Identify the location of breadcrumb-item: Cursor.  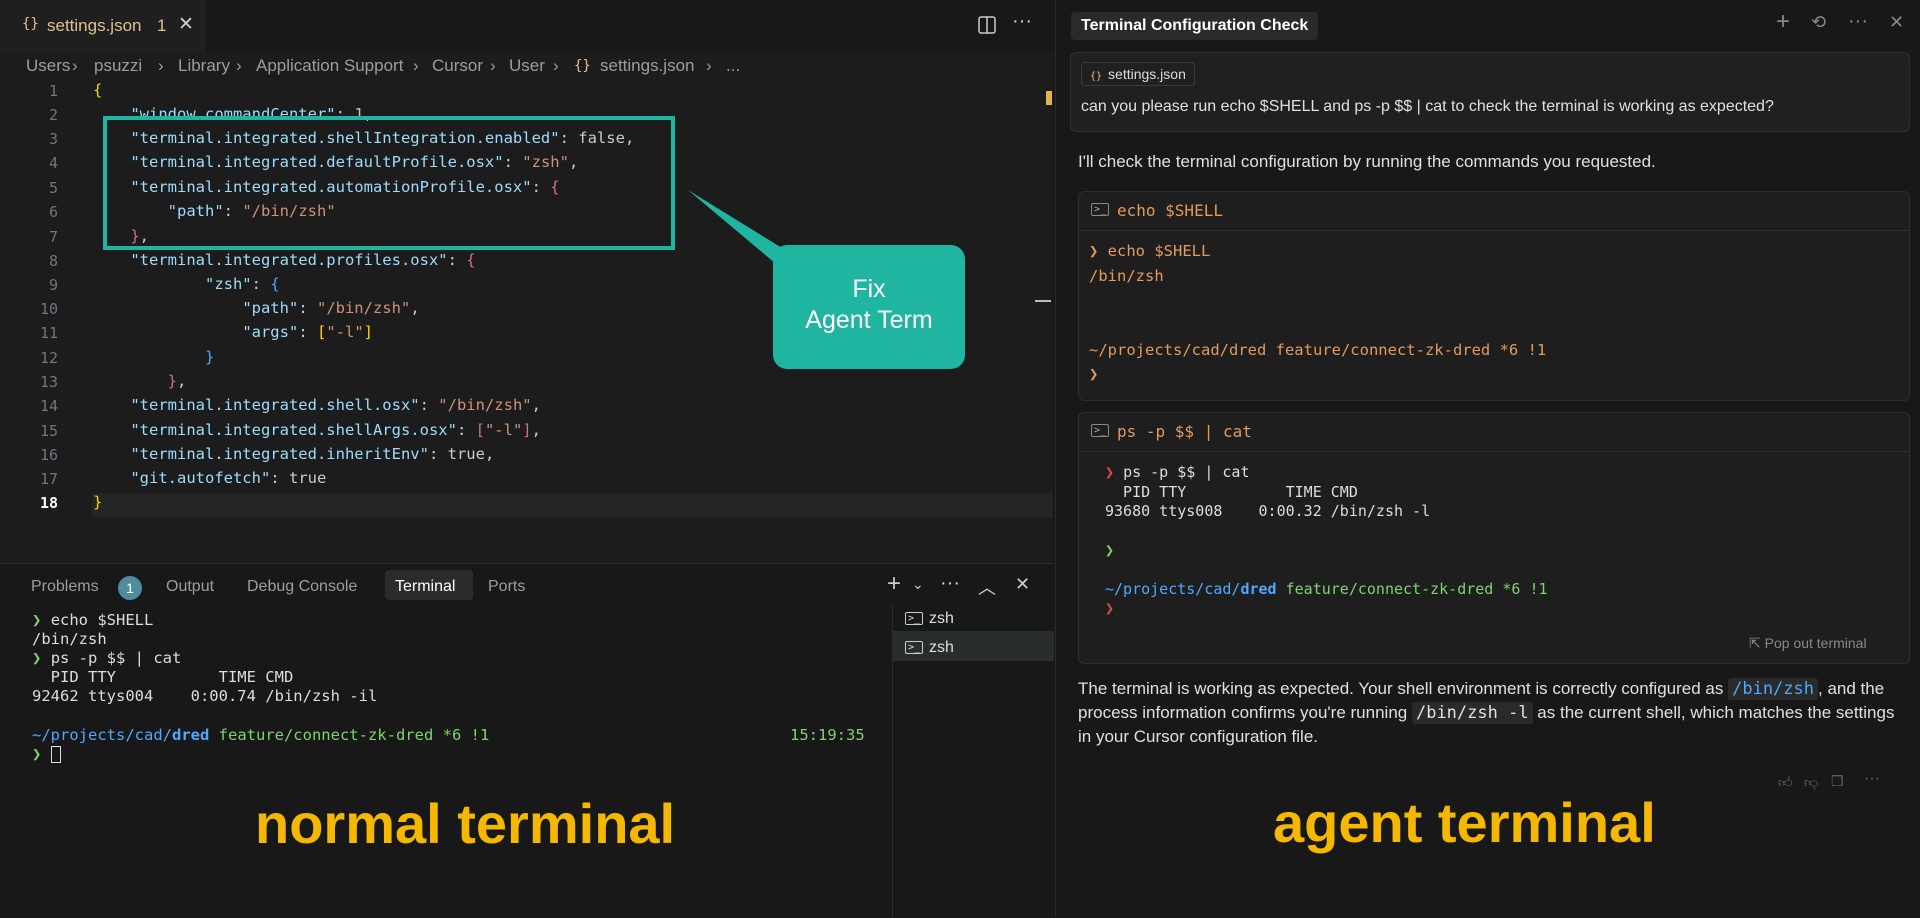
(457, 66).